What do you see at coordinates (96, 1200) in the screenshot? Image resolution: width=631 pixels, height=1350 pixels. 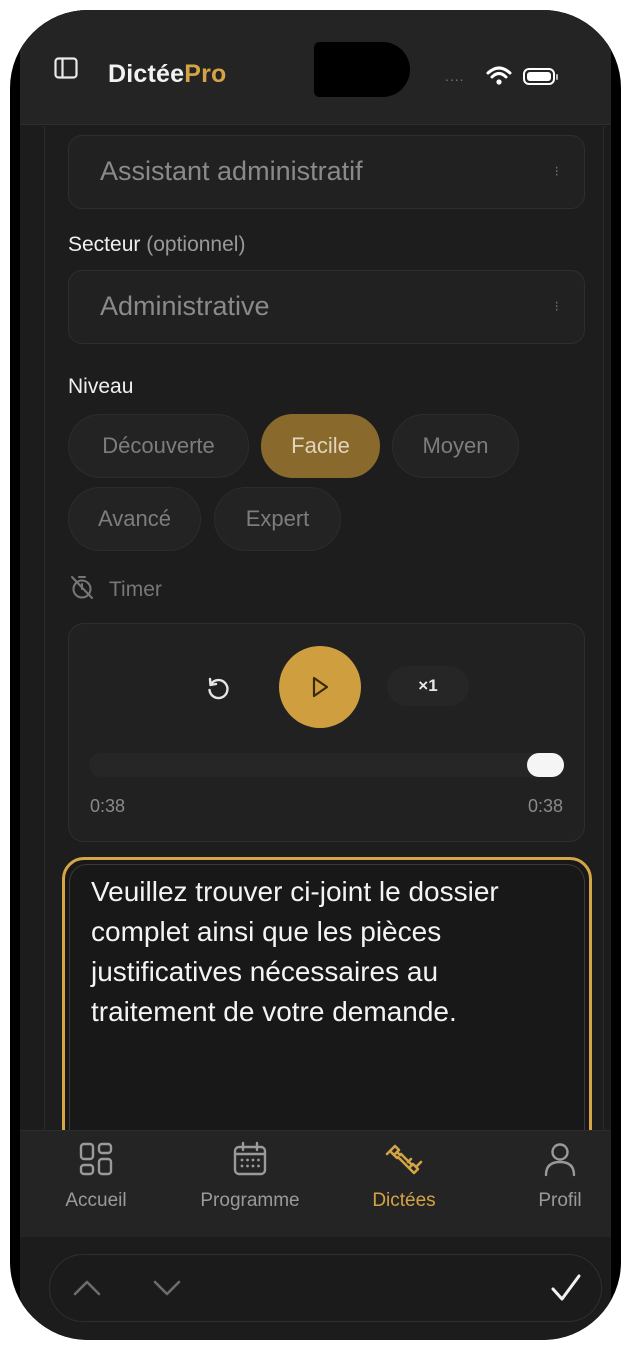 I see `tab-accueil-label: Accueil` at bounding box center [96, 1200].